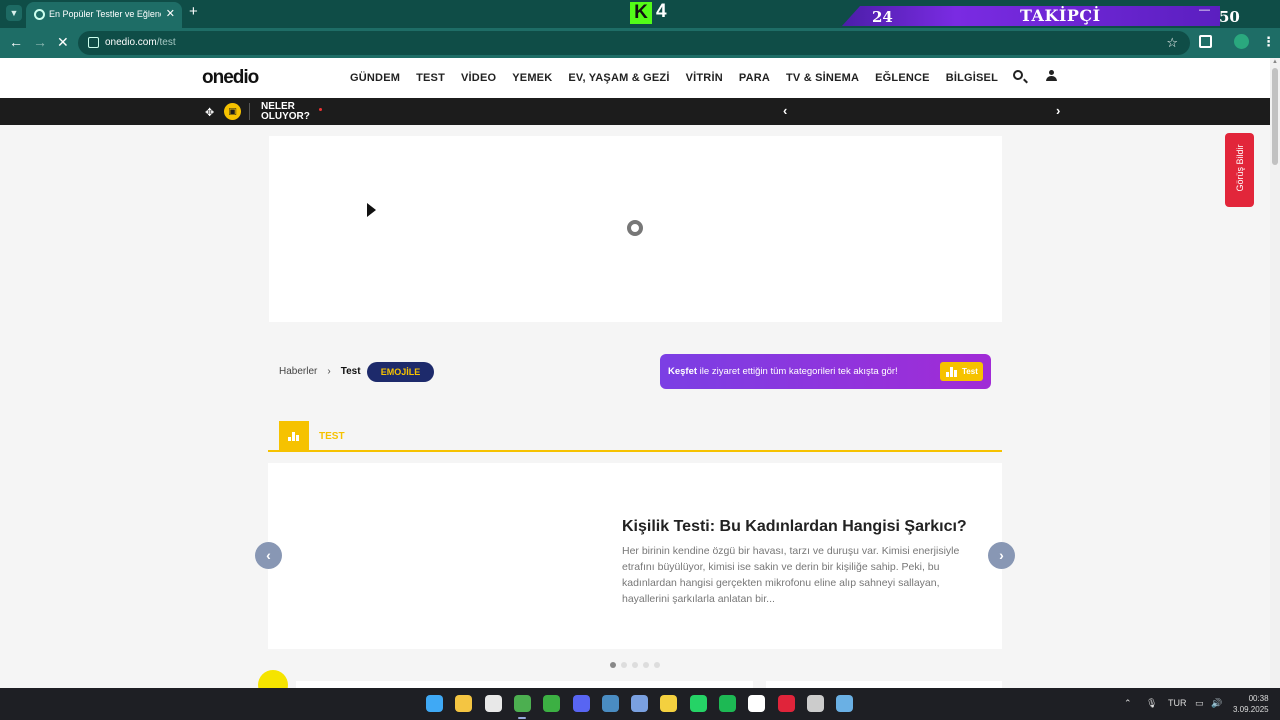 This screenshot has width=1280, height=720. What do you see at coordinates (581, 703) in the screenshot?
I see `discord-icon` at bounding box center [581, 703].